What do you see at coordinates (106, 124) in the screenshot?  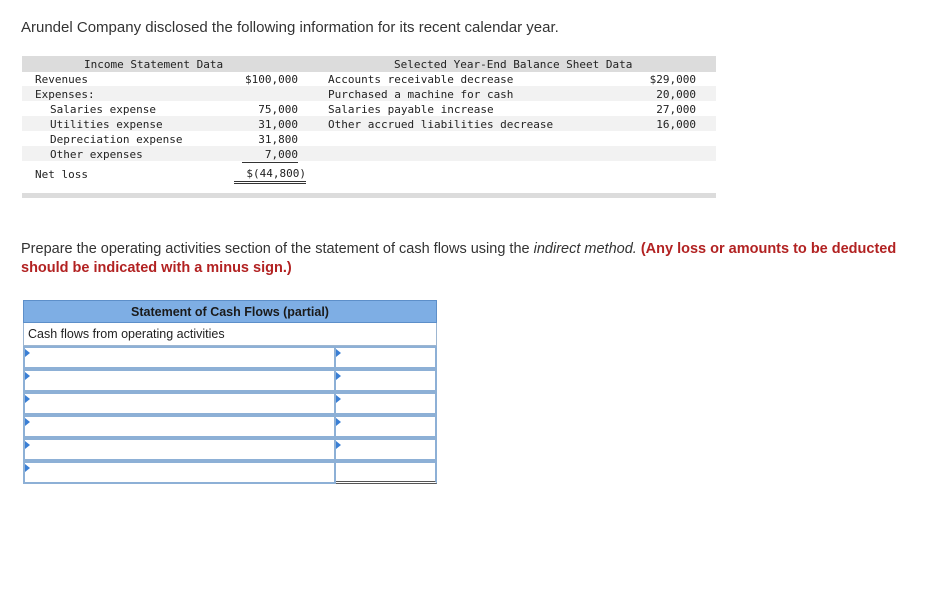 I see `utilities-expense-label: Utilities expense` at bounding box center [106, 124].